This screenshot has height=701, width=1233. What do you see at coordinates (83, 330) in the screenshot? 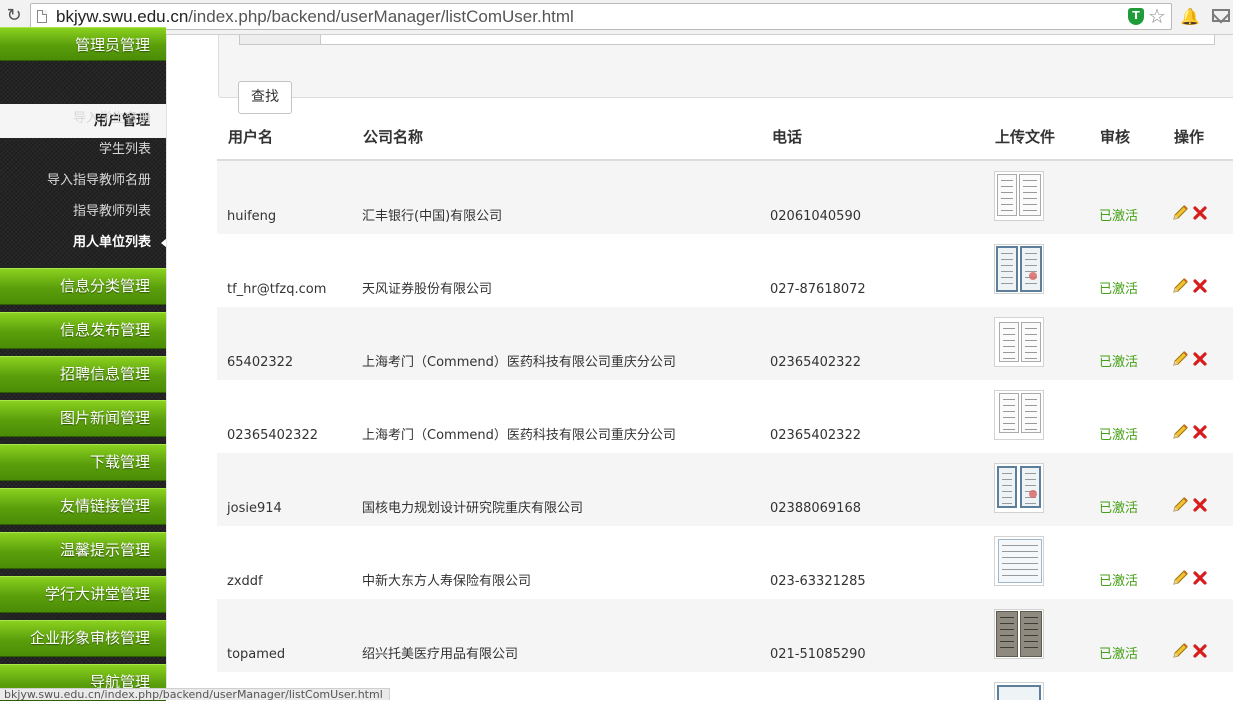
I see `sidebar-item-info-publish: 信息发布管理` at bounding box center [83, 330].